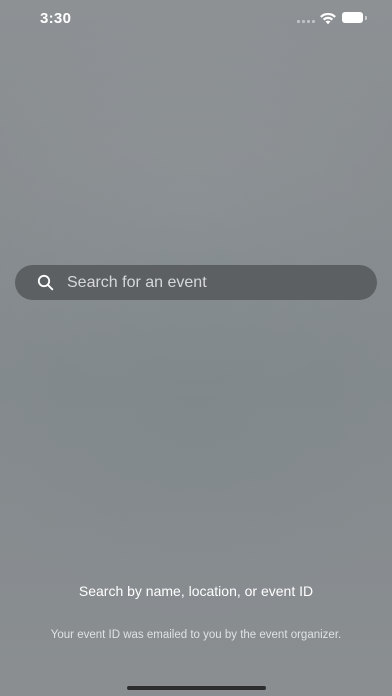 The image size is (392, 696). What do you see at coordinates (352, 17) in the screenshot?
I see `battery-level` at bounding box center [352, 17].